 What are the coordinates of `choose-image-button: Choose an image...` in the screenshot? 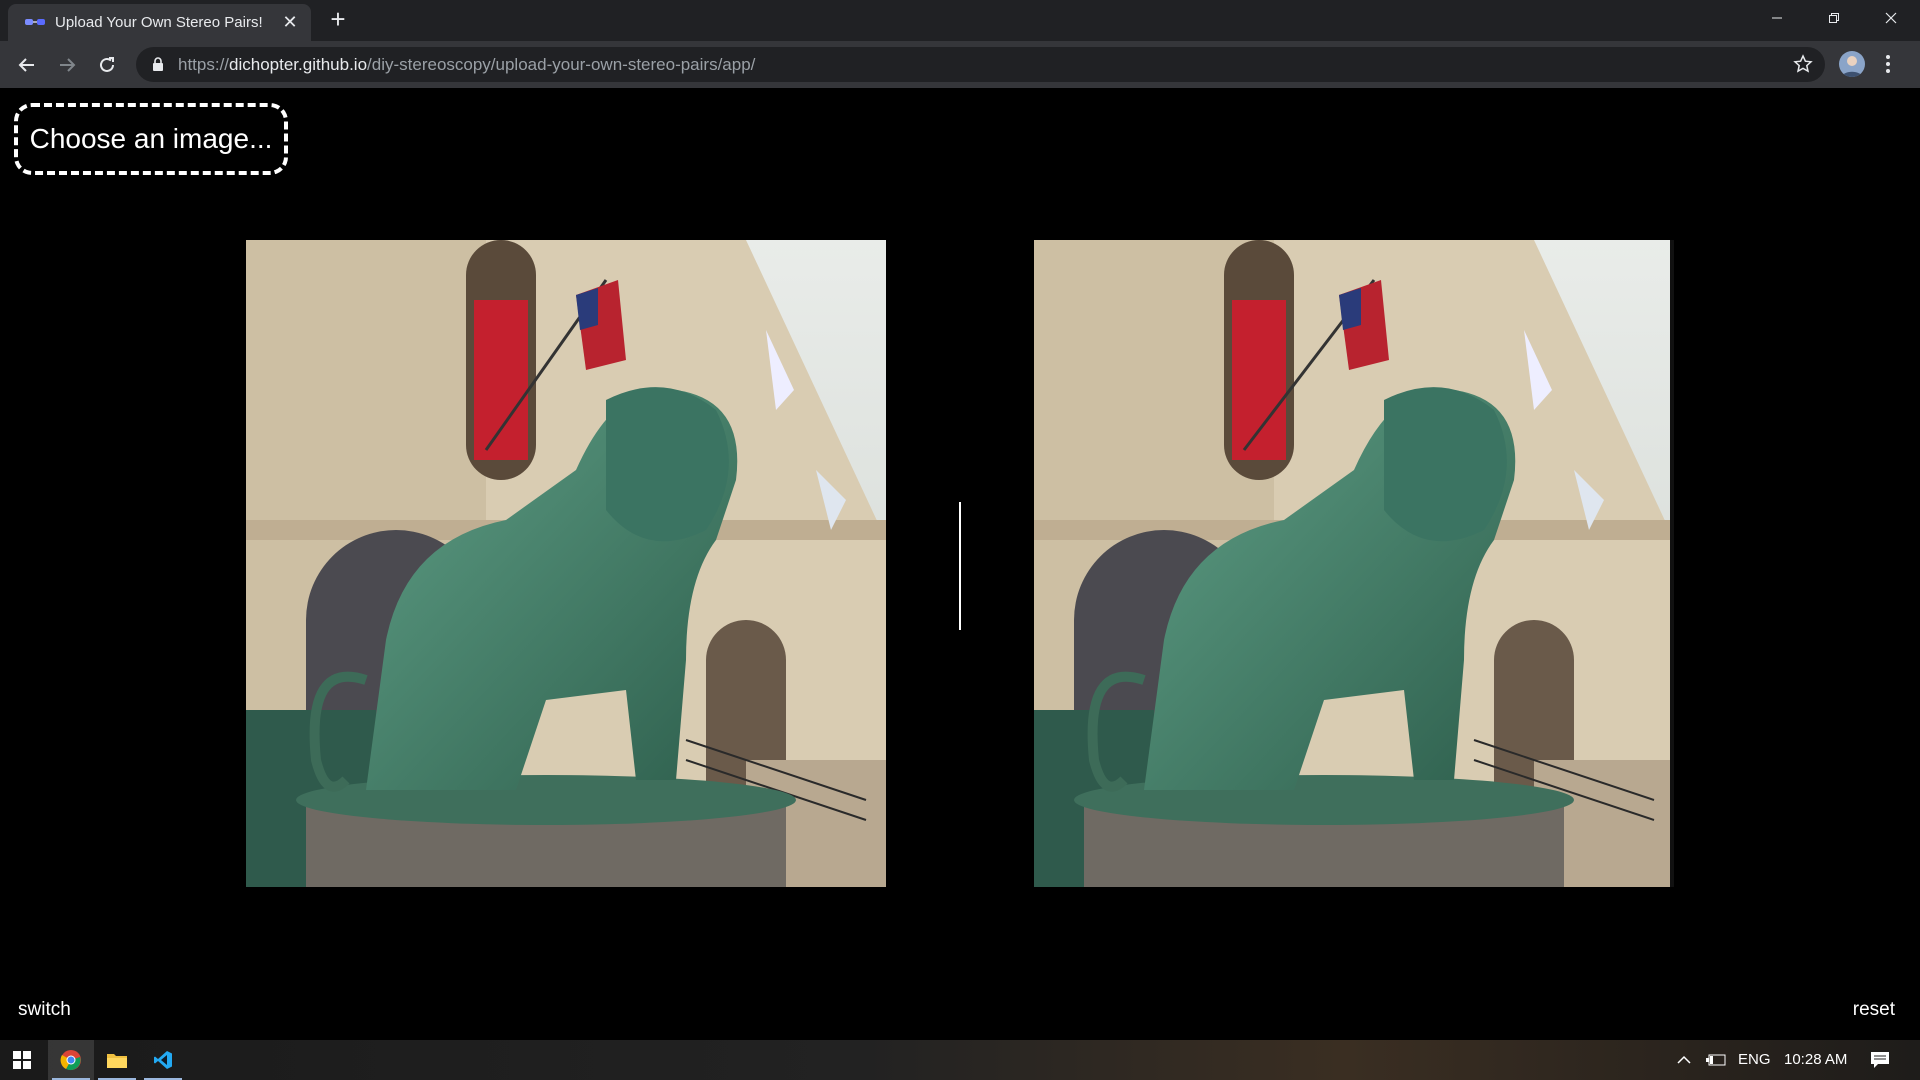 It's located at (151, 139).